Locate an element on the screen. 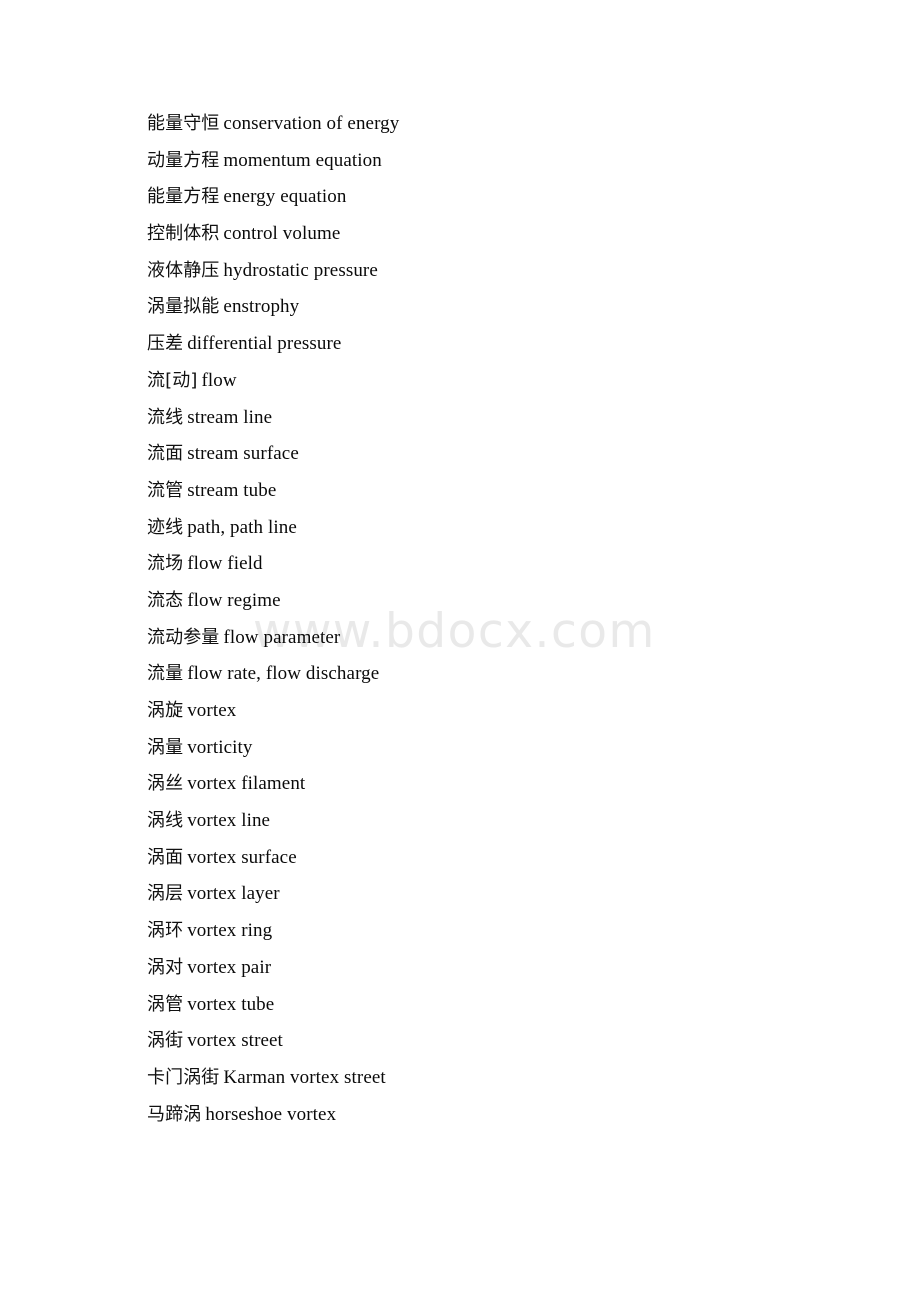  glossary-term-english: vortex pair is located at coordinates (229, 967).